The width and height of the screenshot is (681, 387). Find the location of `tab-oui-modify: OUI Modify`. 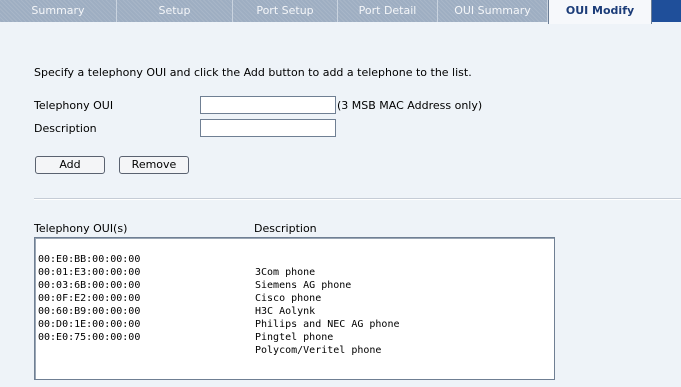

tab-oui-modify: OUI Modify is located at coordinates (600, 12).